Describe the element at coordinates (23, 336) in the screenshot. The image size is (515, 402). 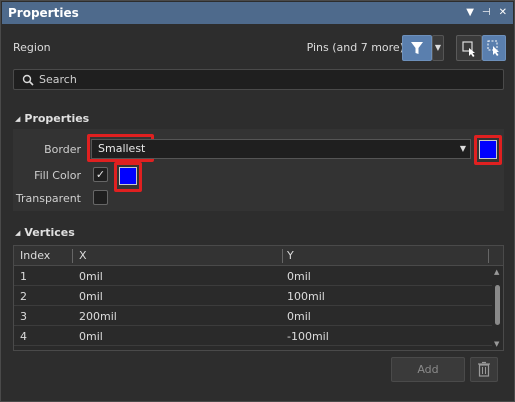
I see `cell-index: 4` at that location.